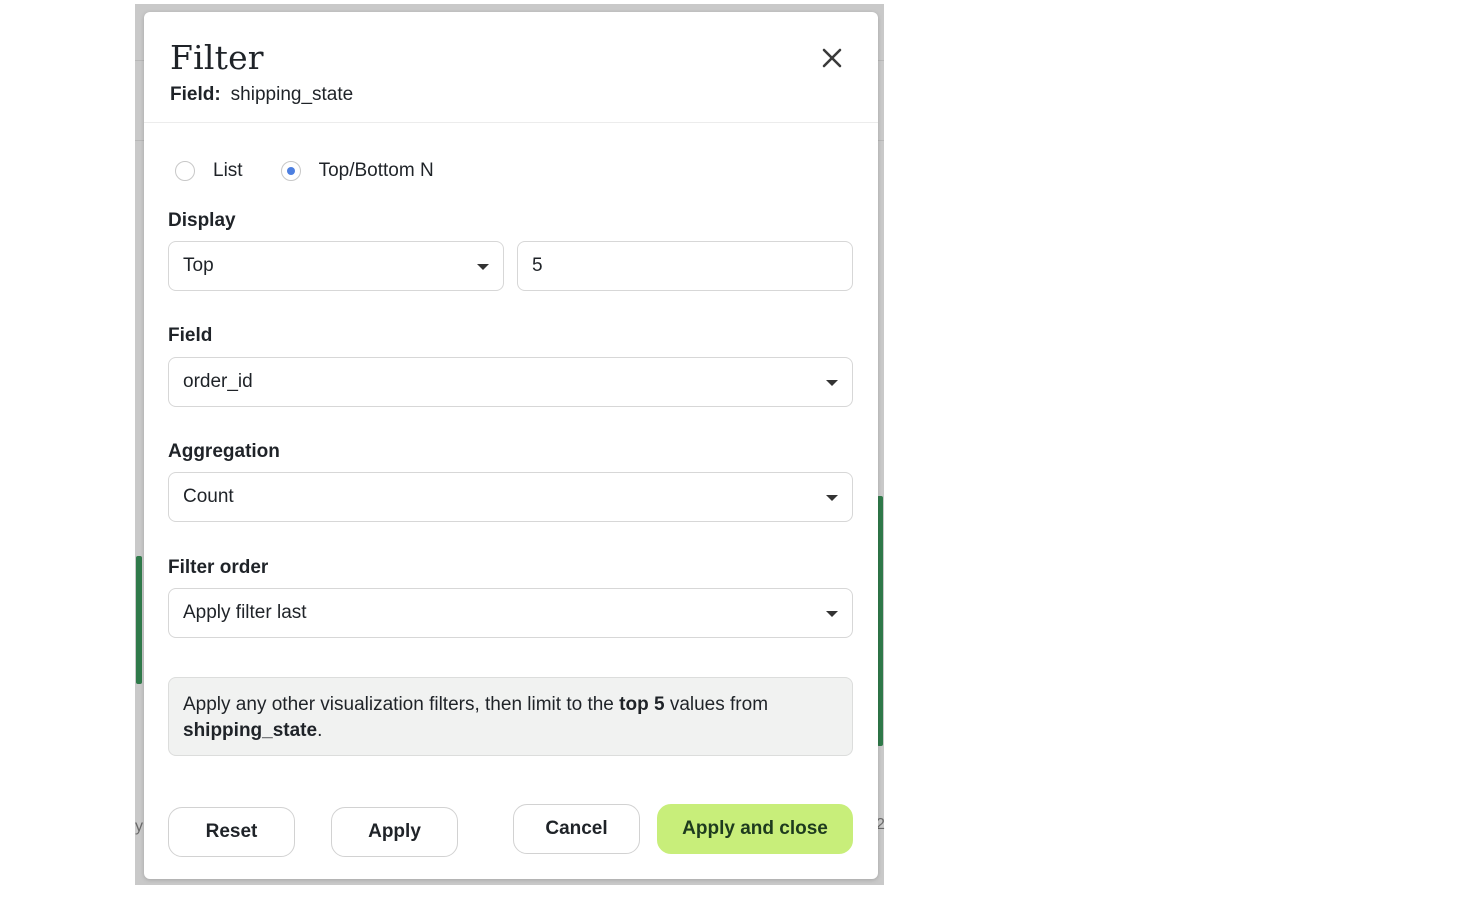 The height and width of the screenshot is (921, 1464). What do you see at coordinates (250, 730) in the screenshot?
I see `info-text-field: shipping_state` at bounding box center [250, 730].